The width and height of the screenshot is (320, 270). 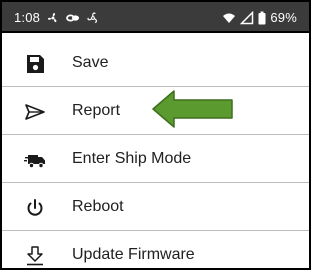 I want to click on annotation-arrow, so click(x=192, y=109).